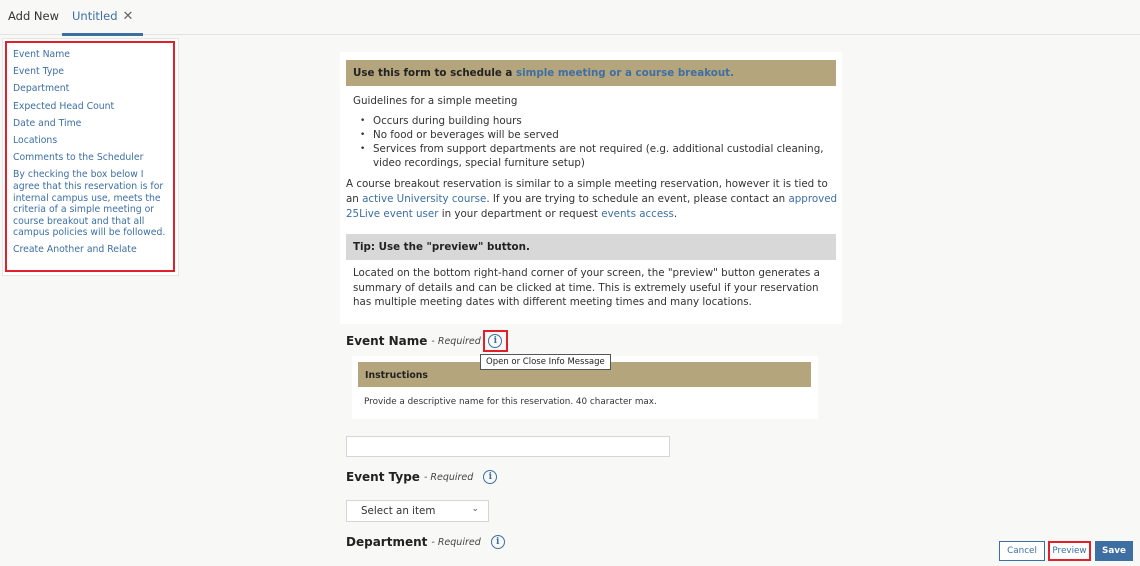  Describe the element at coordinates (1114, 551) in the screenshot. I see `save-button: Save` at that location.